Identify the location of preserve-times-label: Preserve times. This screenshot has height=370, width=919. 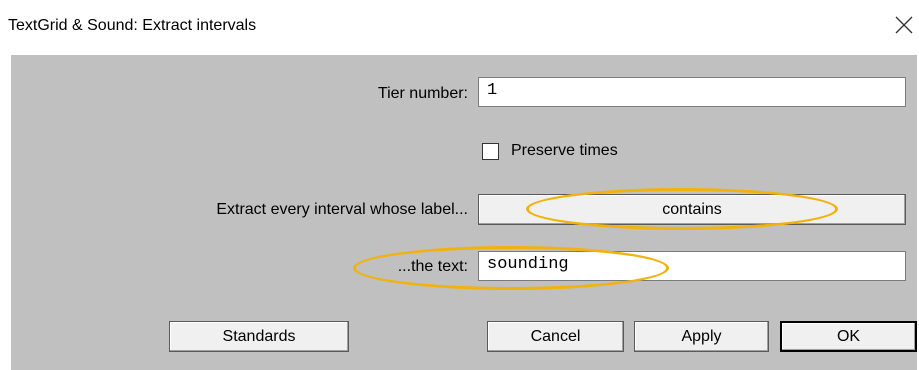
(564, 150).